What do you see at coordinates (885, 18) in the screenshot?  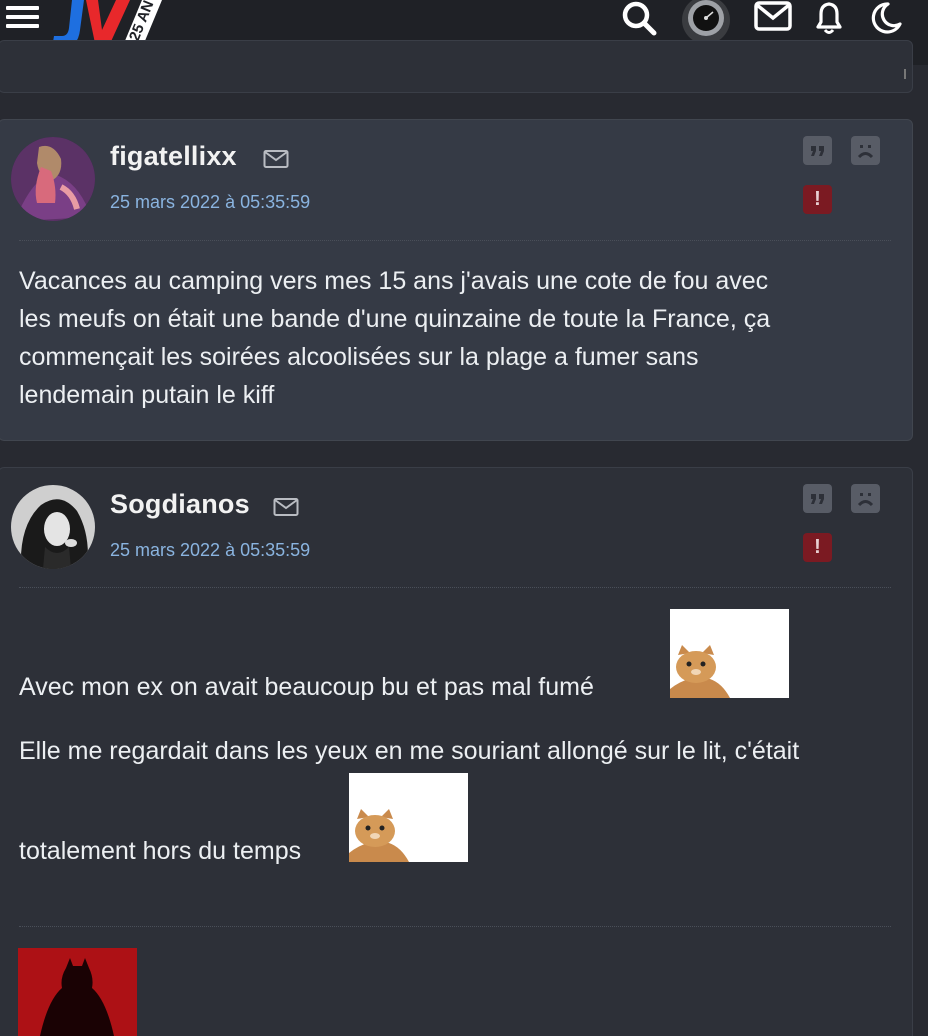 I see `moon-icon` at bounding box center [885, 18].